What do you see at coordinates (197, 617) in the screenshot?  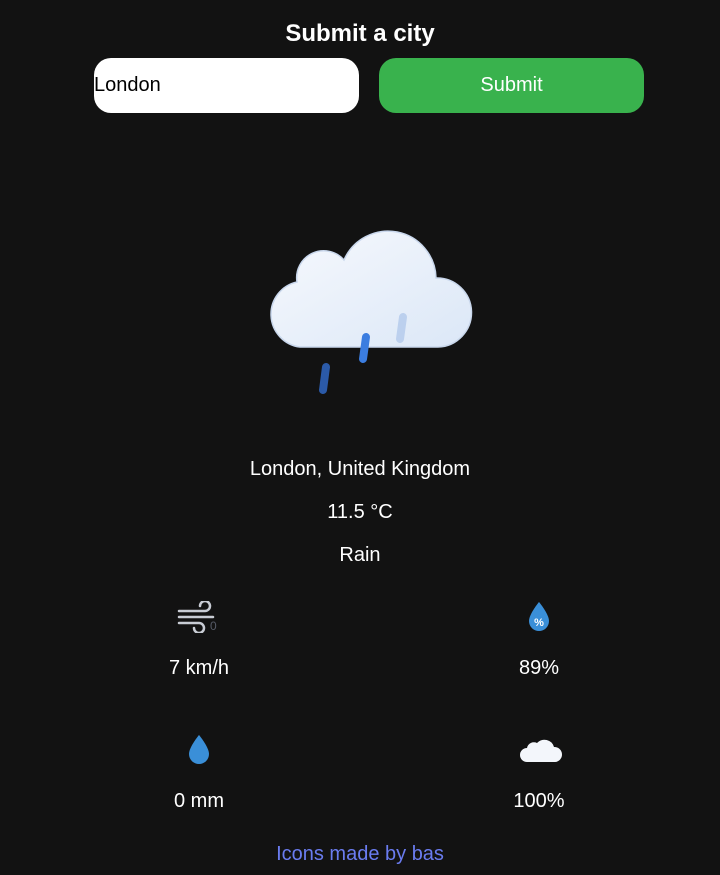 I see `wind-icon: 0` at bounding box center [197, 617].